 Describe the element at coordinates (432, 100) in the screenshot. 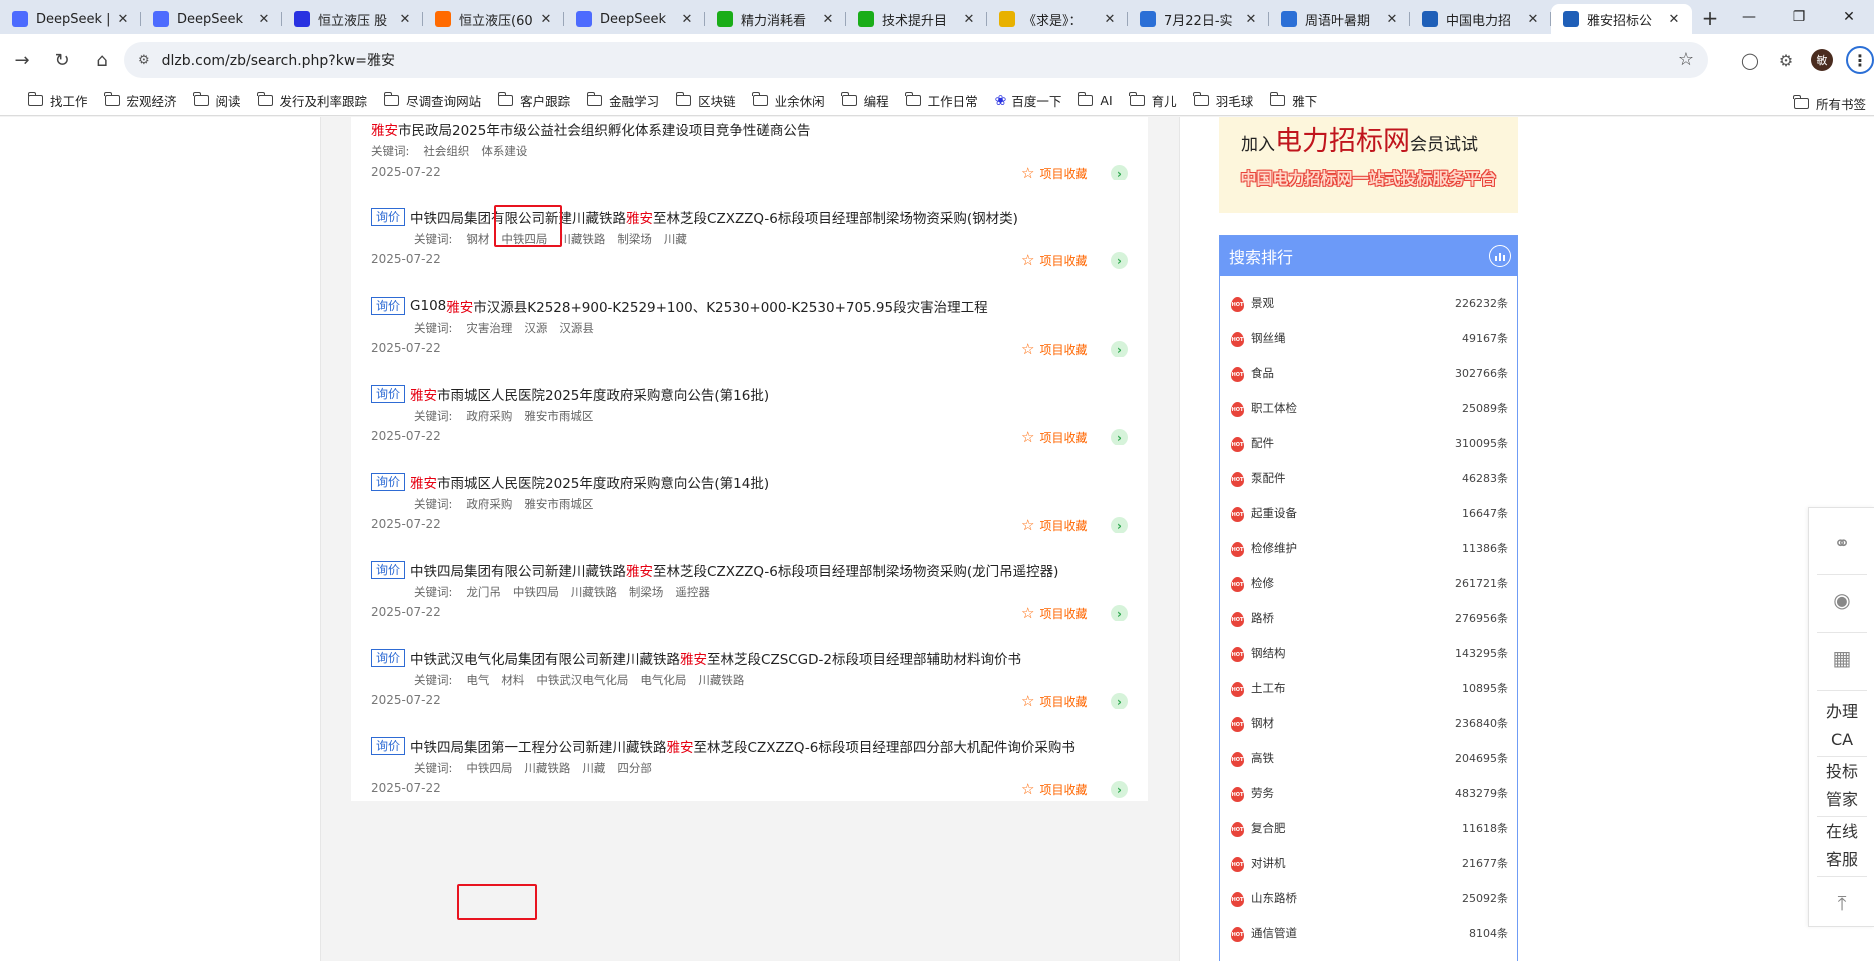

I see `bookmark-4: 尽调查询网站` at that location.